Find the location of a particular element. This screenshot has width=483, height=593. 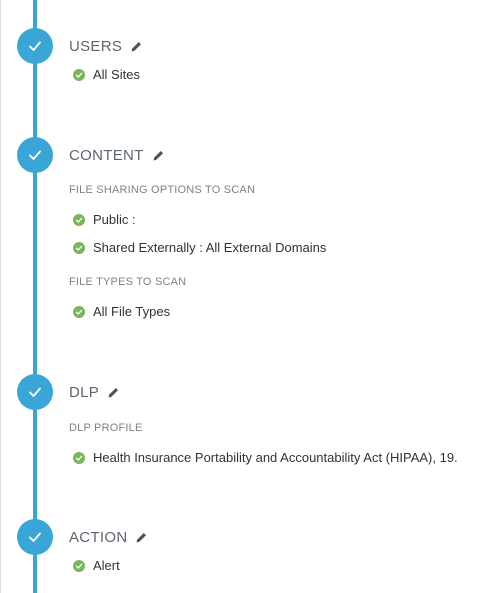

edit-content-pencil-icon is located at coordinates (158, 155).